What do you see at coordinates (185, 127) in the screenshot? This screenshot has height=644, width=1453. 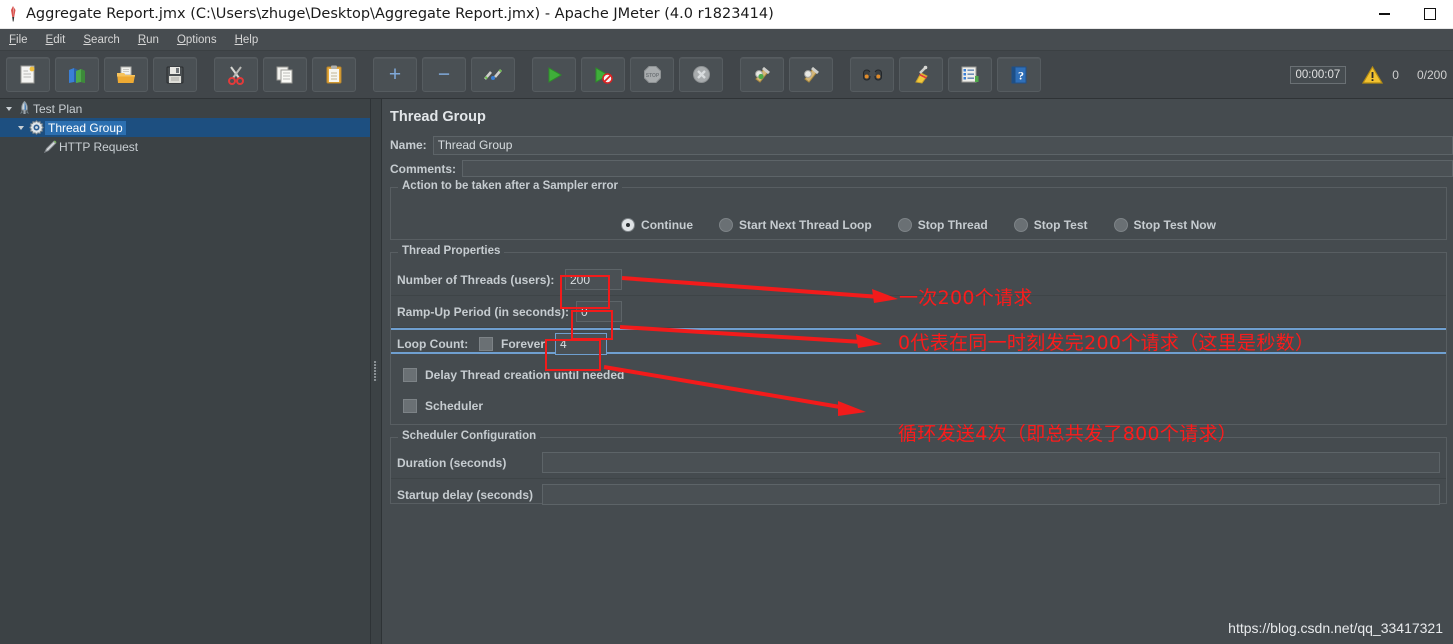 I see `tree-node-thread-group: Thread Group` at bounding box center [185, 127].